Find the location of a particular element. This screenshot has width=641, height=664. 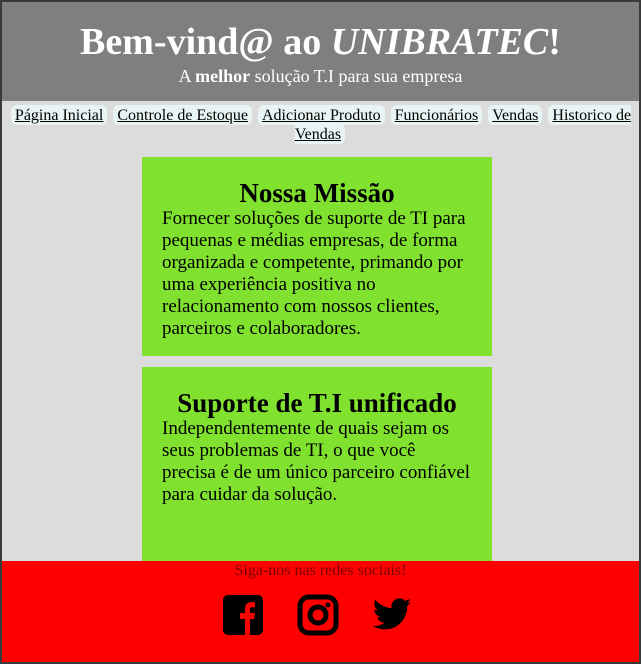

social-links is located at coordinates (320, 615).